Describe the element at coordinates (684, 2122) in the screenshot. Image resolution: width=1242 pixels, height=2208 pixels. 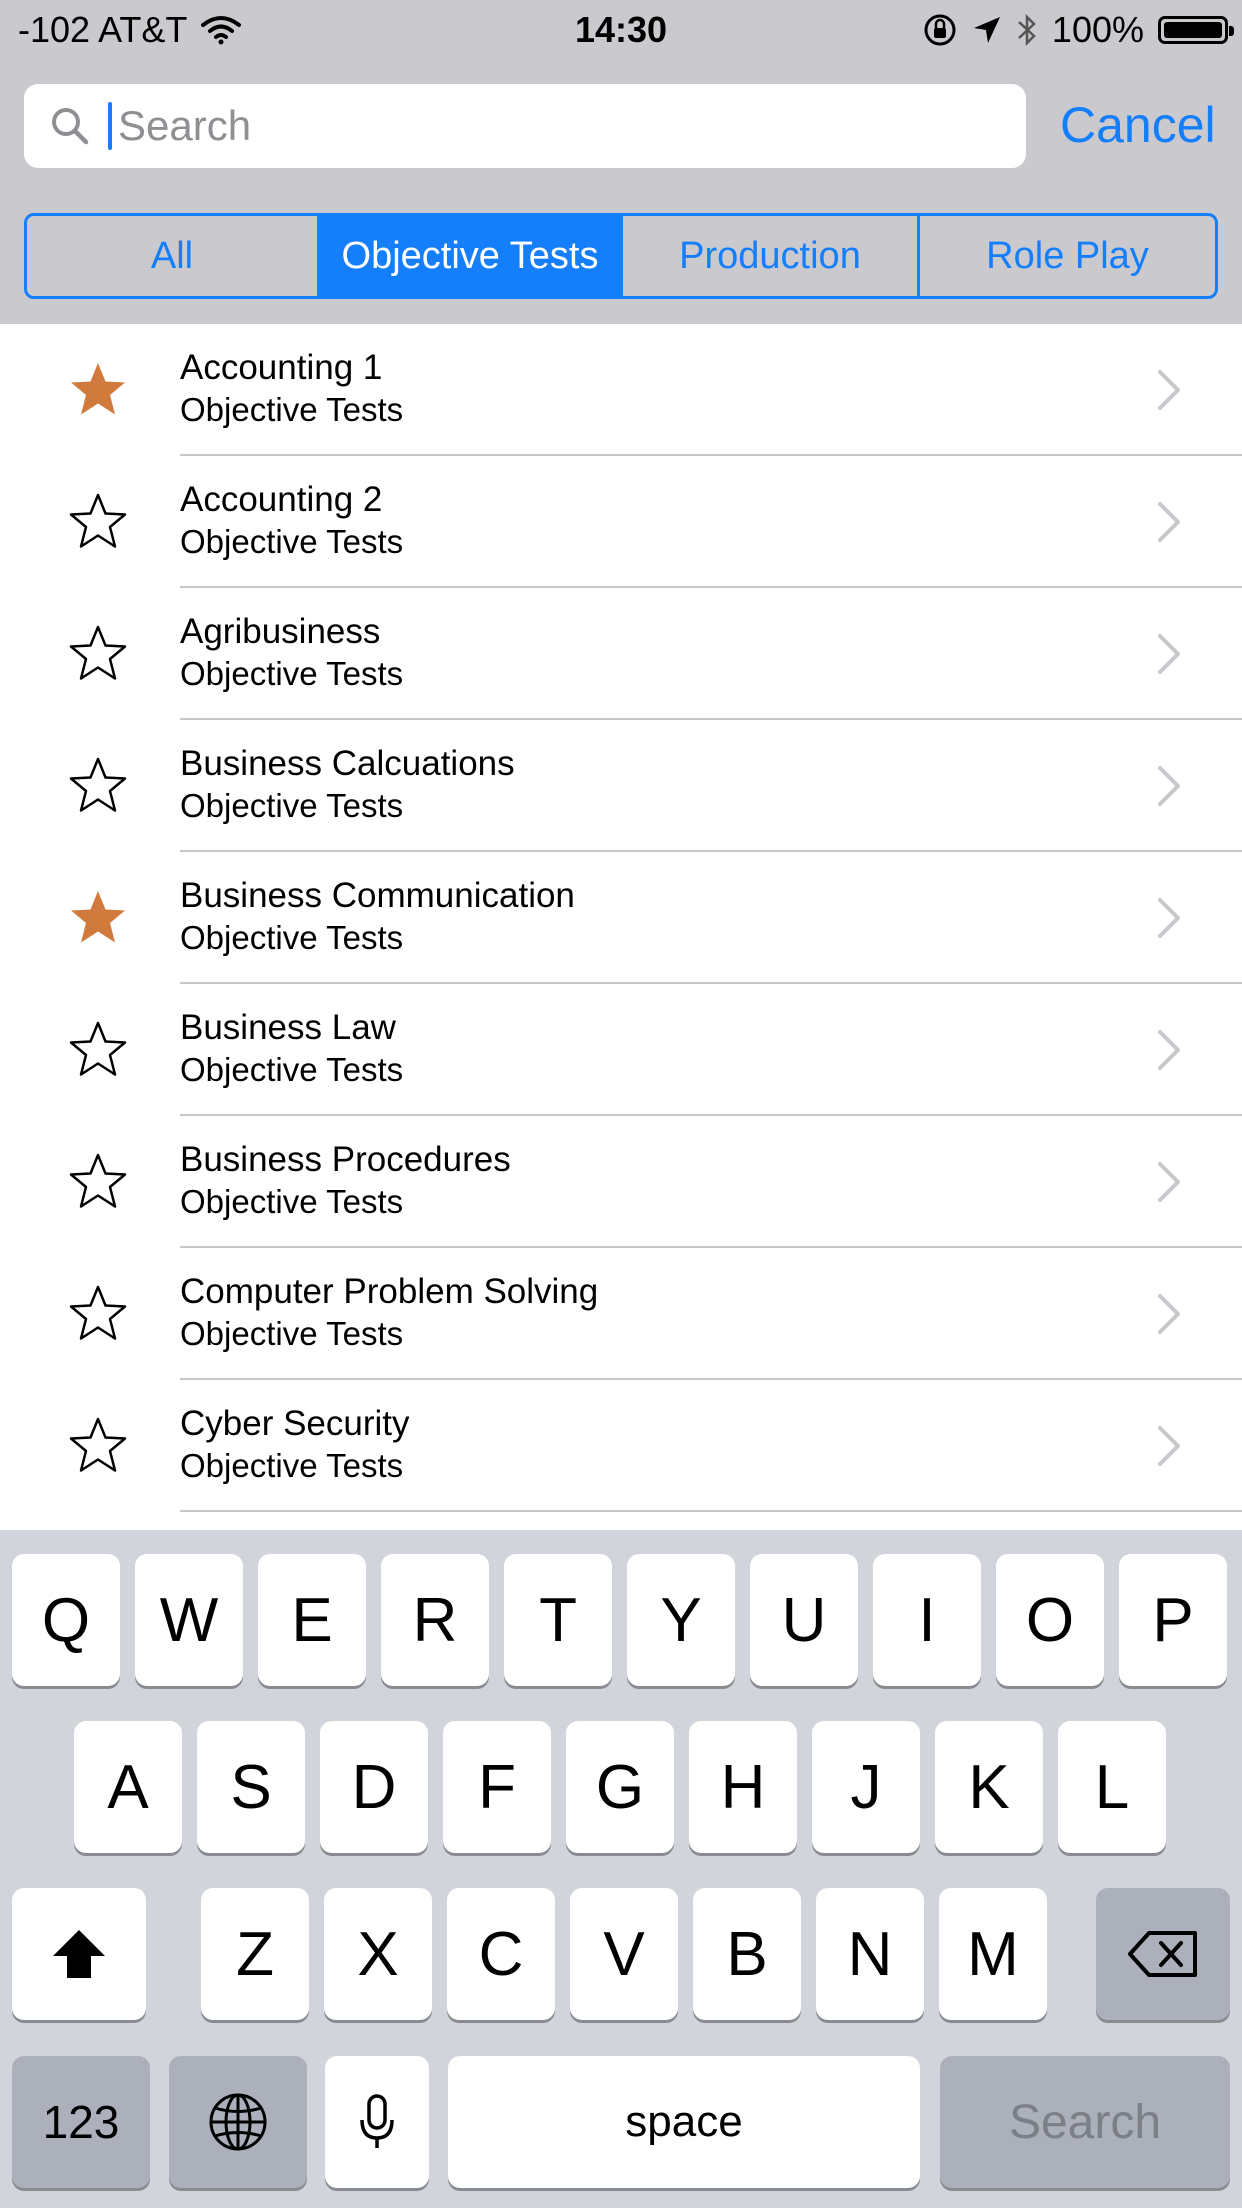
I see `space-key: space` at that location.